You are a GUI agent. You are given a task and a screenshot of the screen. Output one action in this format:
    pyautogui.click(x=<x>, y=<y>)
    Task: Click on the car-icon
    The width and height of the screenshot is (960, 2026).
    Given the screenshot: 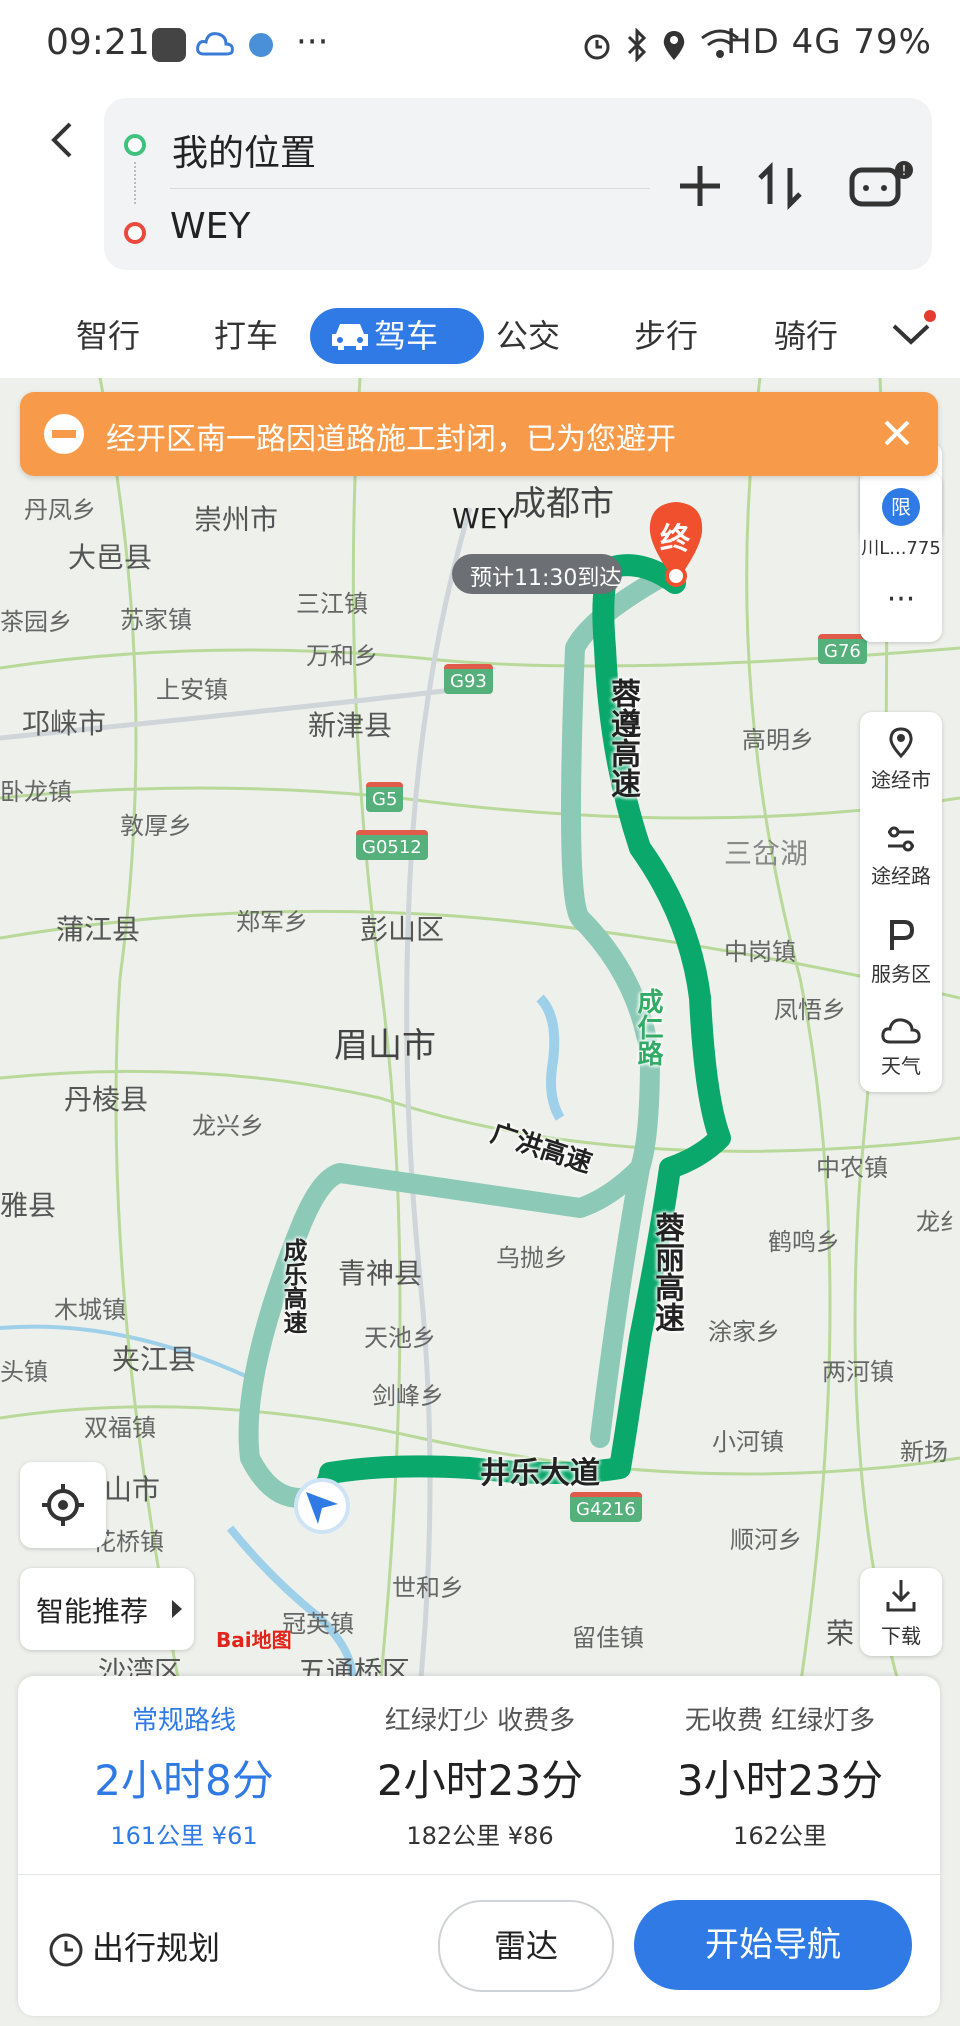 What is the action you would take?
    pyautogui.click(x=350, y=337)
    